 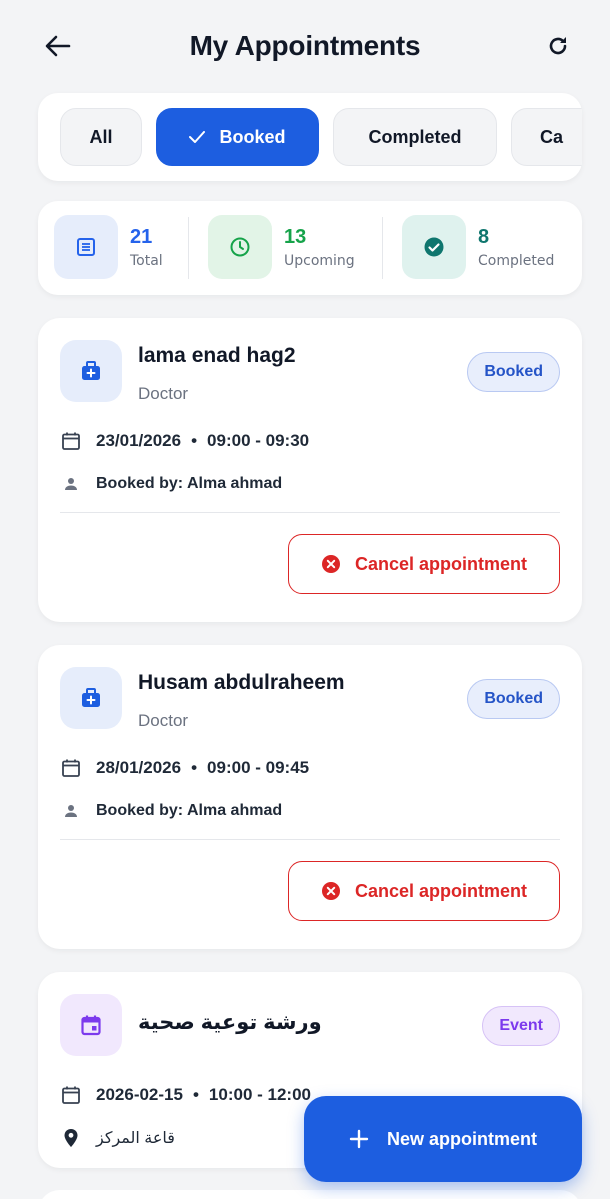 I want to click on filter-chip-cancelled: Ca, so click(x=546, y=137).